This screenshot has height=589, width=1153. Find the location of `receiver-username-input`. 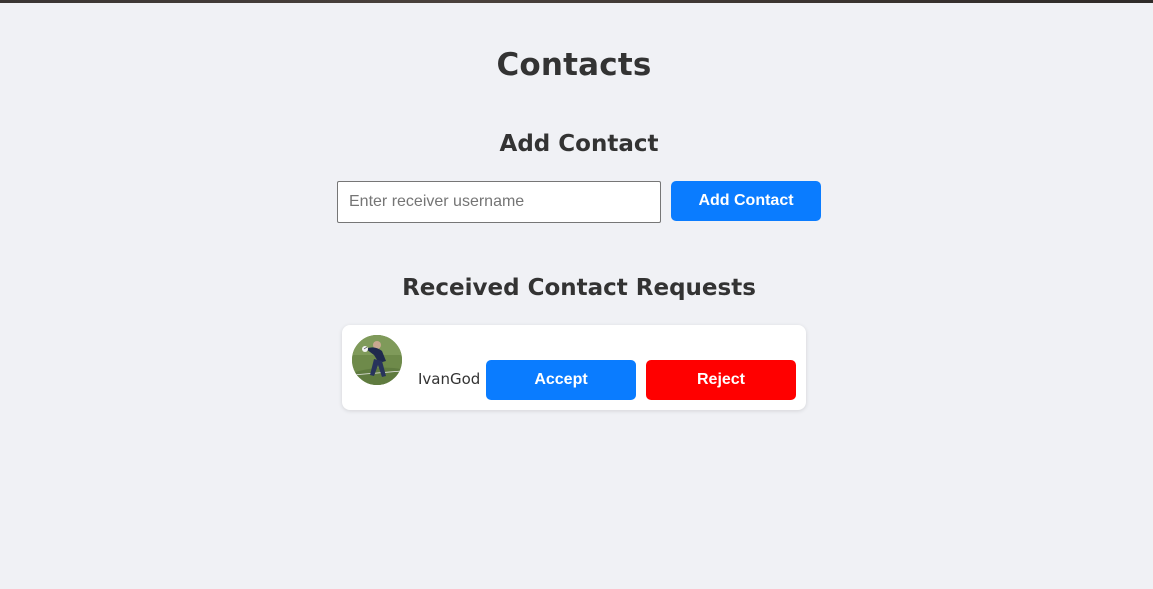

receiver-username-input is located at coordinates (499, 202).